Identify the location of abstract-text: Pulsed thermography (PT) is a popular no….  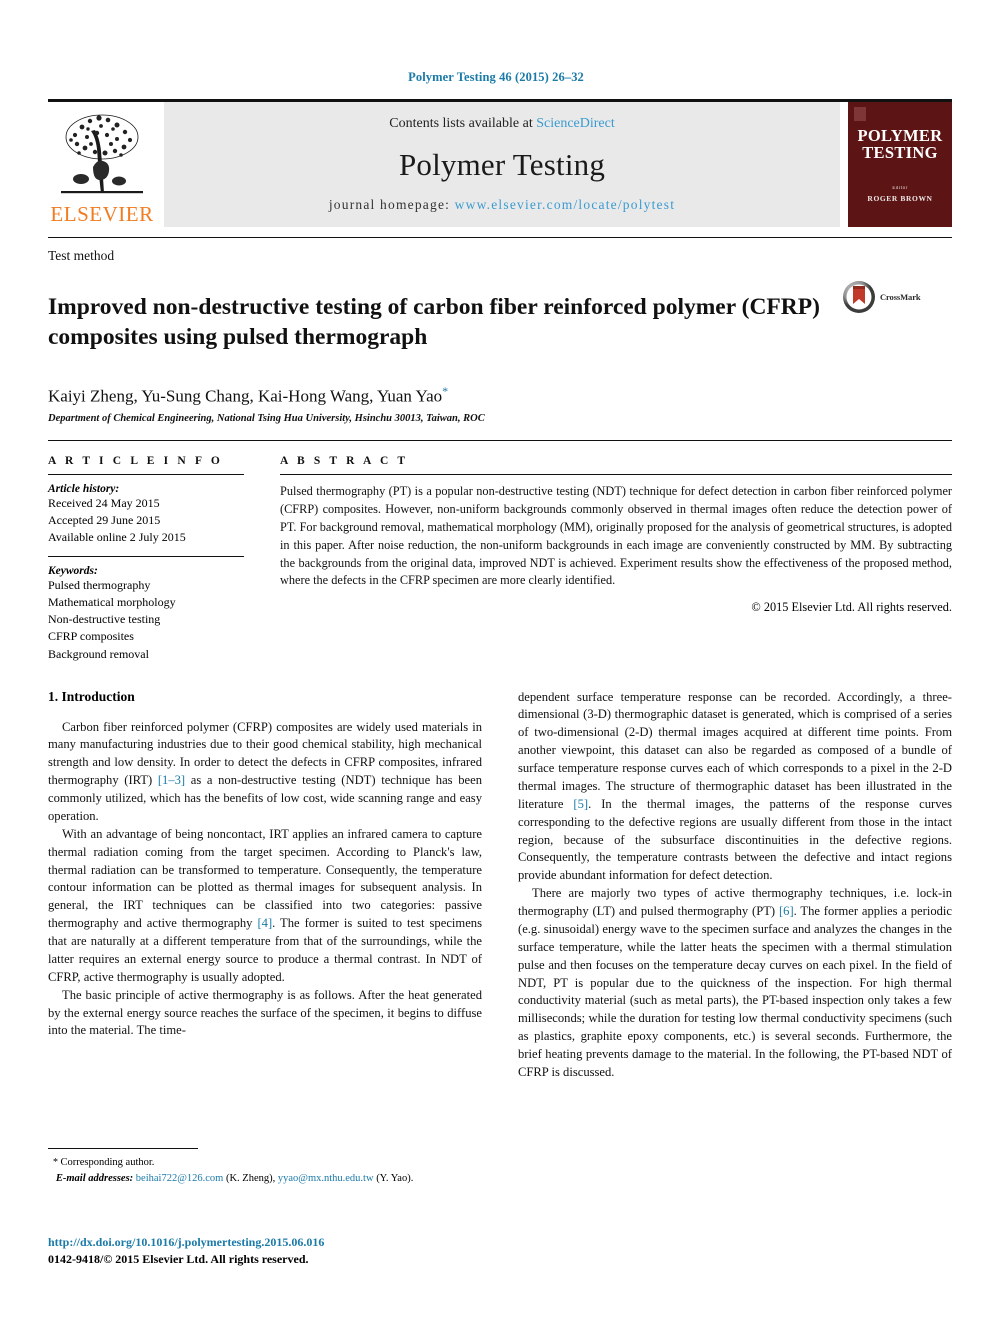
(616, 536).